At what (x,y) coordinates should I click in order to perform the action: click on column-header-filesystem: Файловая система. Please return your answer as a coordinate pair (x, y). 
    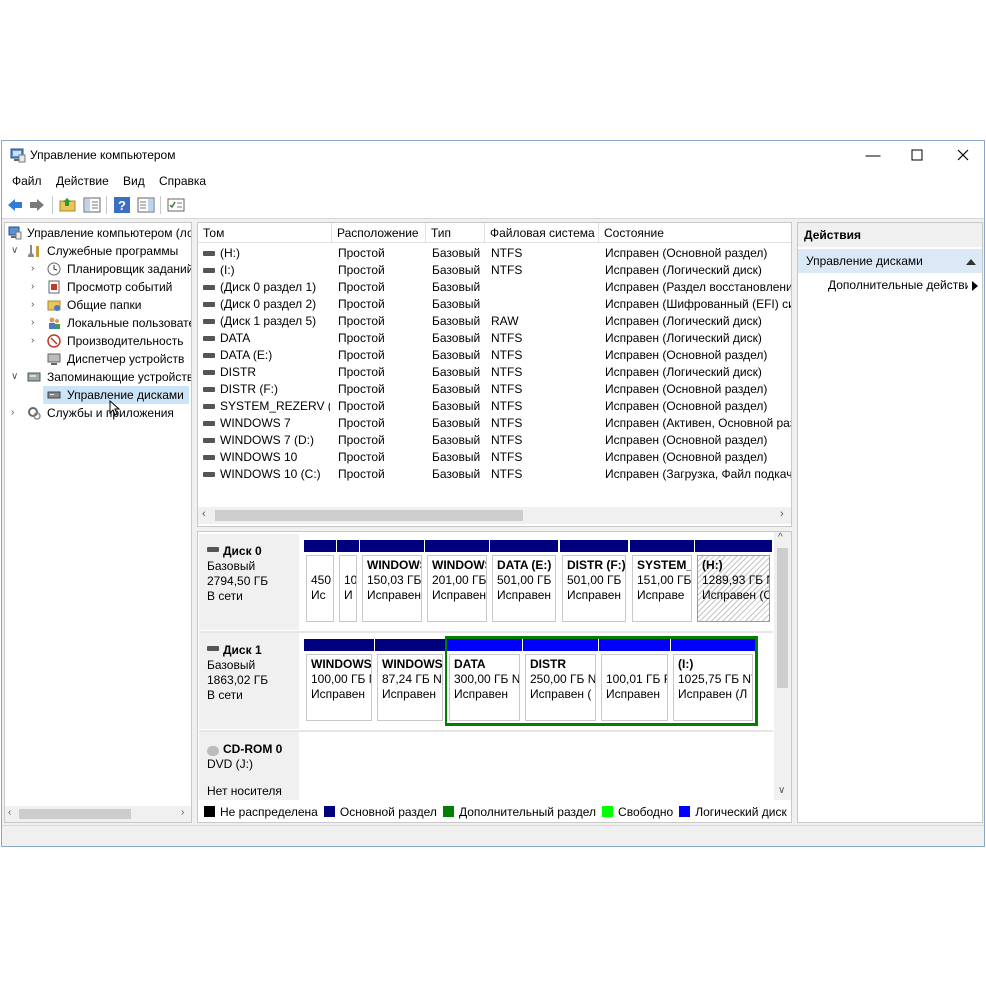
    Looking at the image, I should click on (542, 233).